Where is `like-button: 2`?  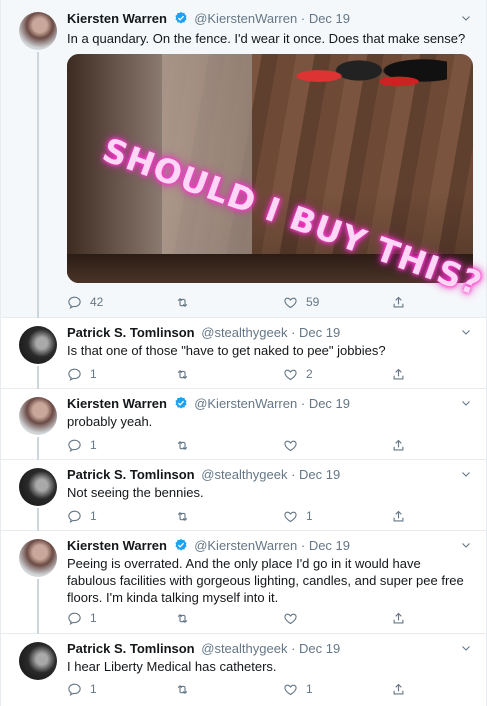 like-button: 2 is located at coordinates (298, 374).